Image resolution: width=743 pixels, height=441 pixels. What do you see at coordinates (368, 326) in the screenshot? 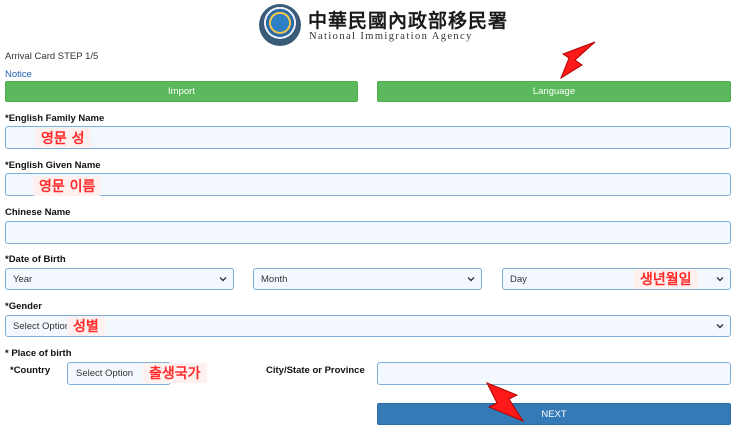
I see `gender-select: Select Option` at bounding box center [368, 326].